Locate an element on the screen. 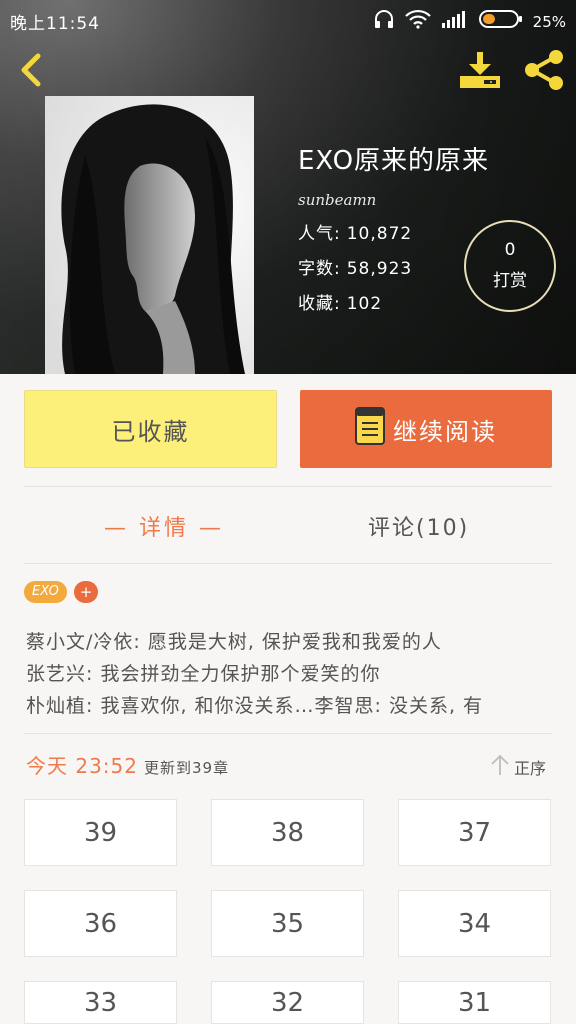 This screenshot has height=1024, width=576. stat-word-count: 字数: 58,923 is located at coordinates (393, 266).